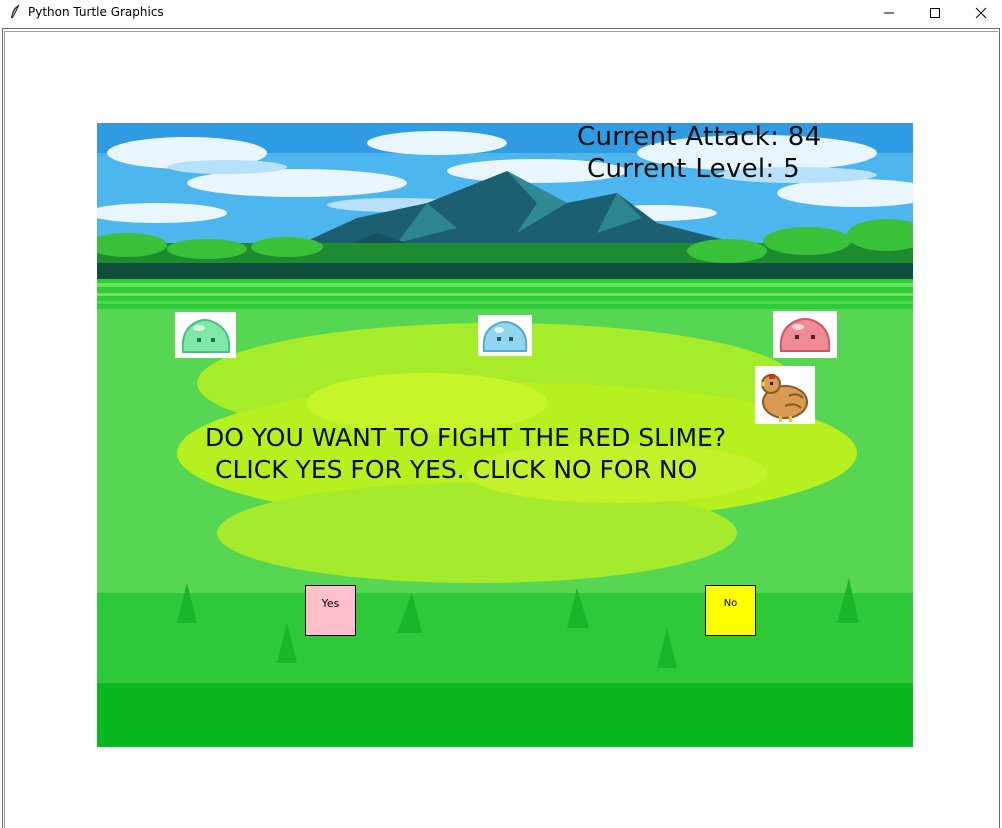 The width and height of the screenshot is (1002, 828). I want to click on minimize-button, so click(889, 13).